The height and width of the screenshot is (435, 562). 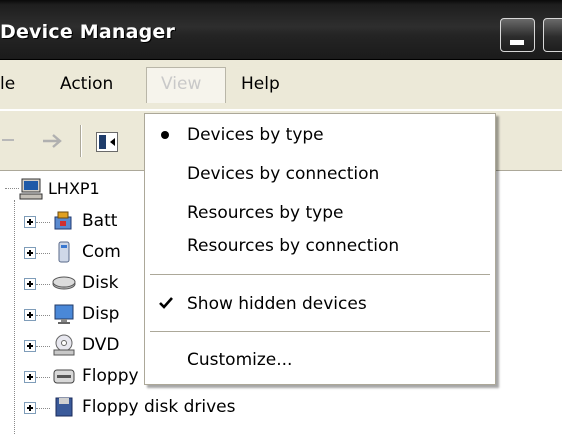 I want to click on menu-item-show-hidden-devices: Show hidden devices, so click(x=320, y=304).